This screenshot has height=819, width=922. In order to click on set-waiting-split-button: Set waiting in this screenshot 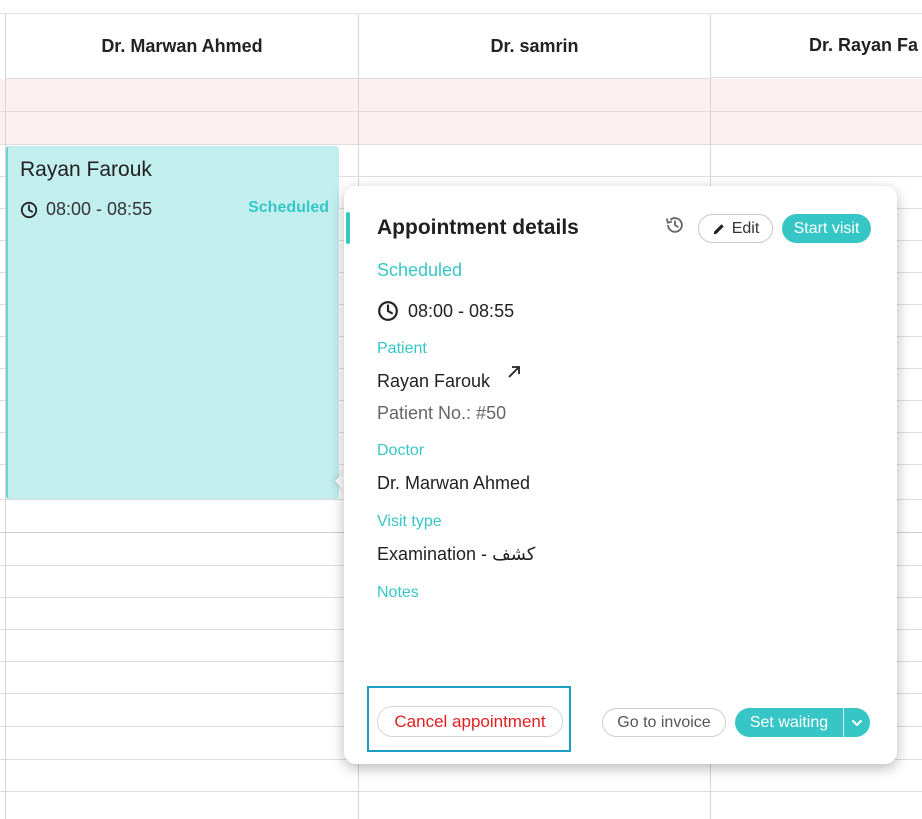, I will do `click(802, 722)`.